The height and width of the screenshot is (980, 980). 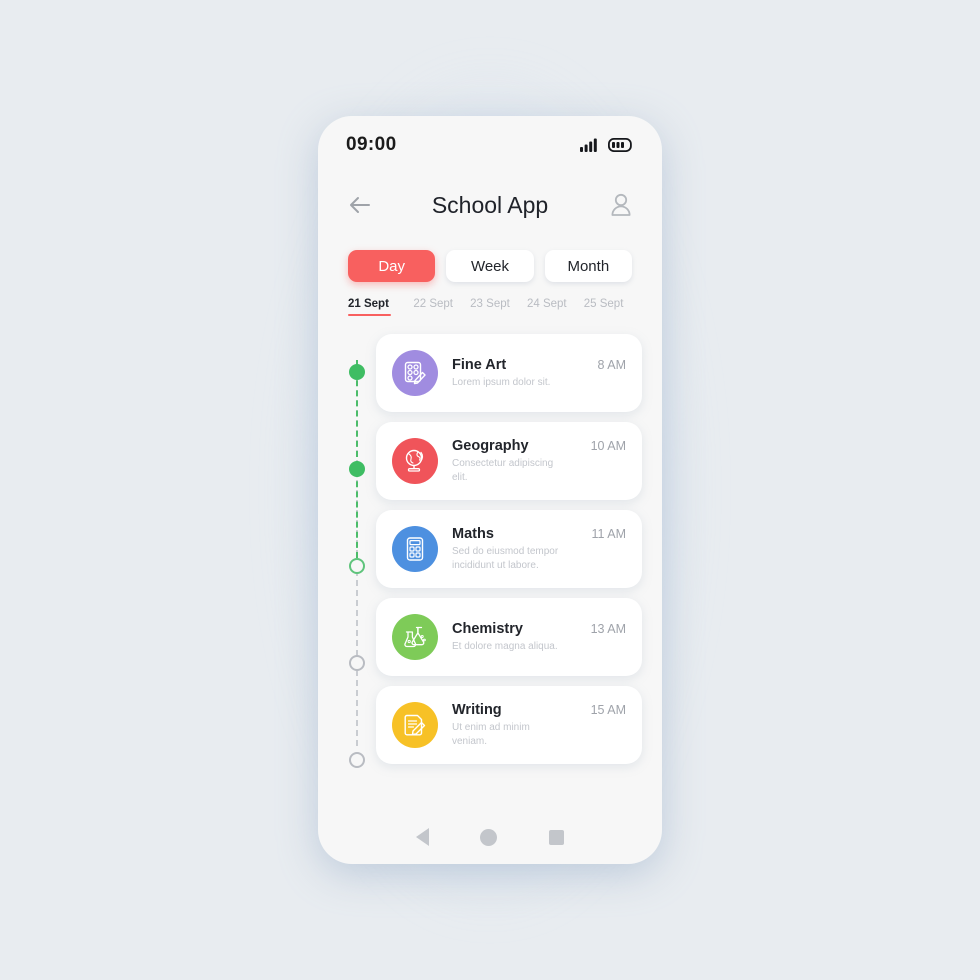 What do you see at coordinates (612, 364) in the screenshot?
I see `lesson-time: 8 AM` at bounding box center [612, 364].